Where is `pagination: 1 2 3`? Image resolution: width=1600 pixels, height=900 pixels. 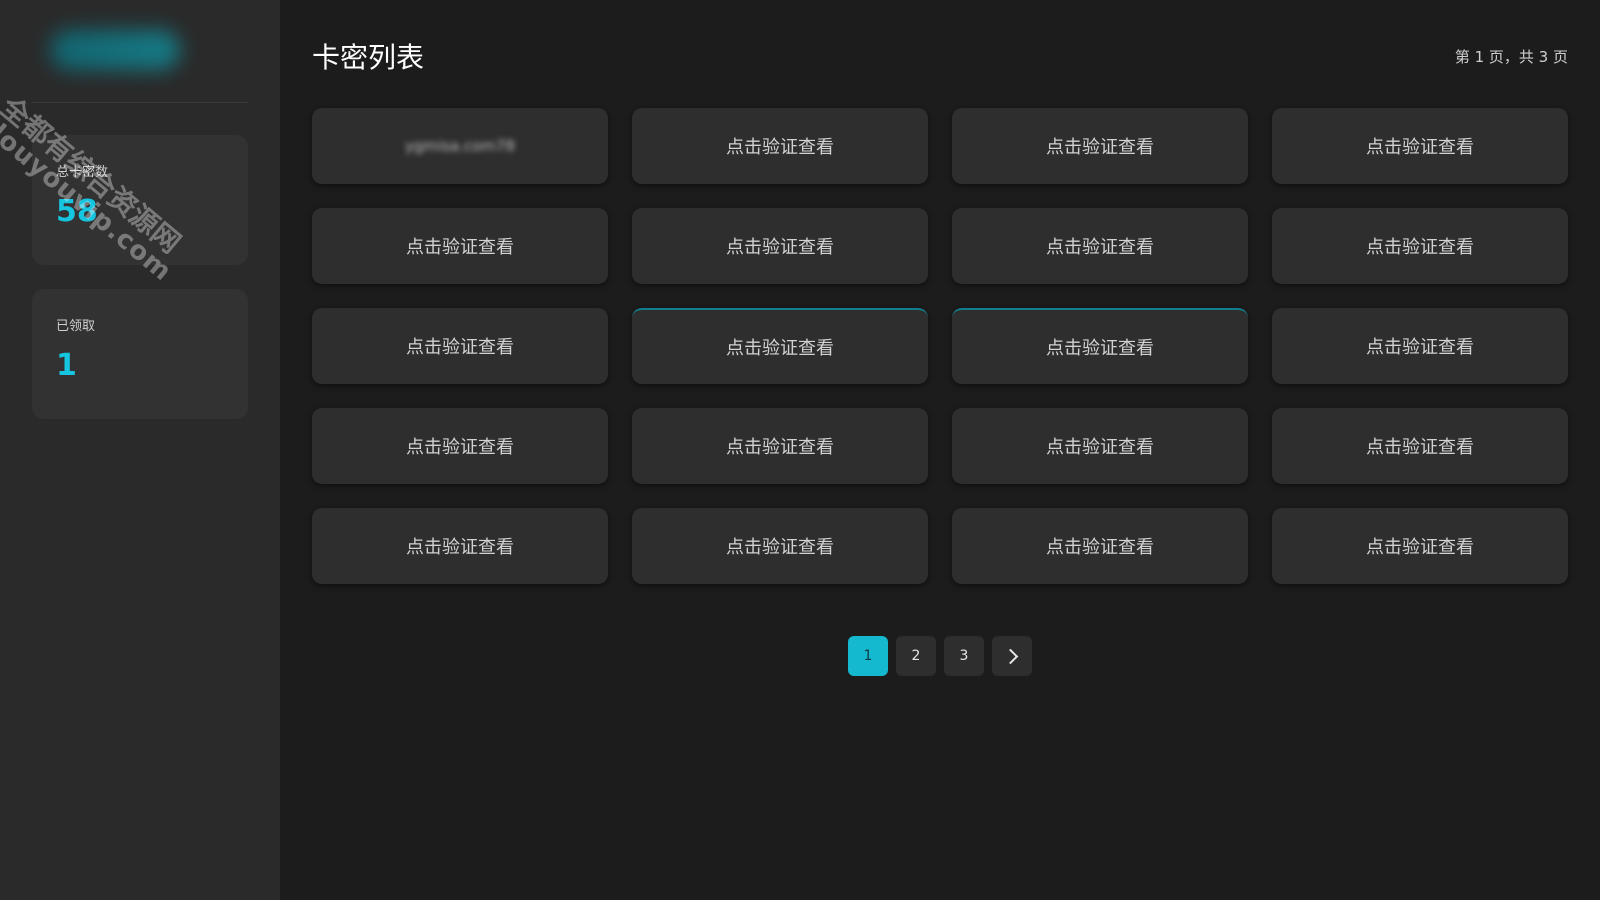 pagination: 1 2 3 is located at coordinates (940, 656).